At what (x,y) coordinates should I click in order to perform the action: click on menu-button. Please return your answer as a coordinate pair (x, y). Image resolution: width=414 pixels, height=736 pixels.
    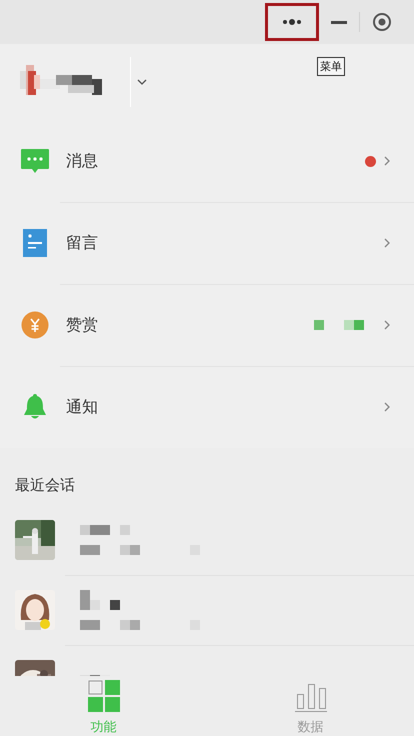
    Looking at the image, I should click on (292, 22).